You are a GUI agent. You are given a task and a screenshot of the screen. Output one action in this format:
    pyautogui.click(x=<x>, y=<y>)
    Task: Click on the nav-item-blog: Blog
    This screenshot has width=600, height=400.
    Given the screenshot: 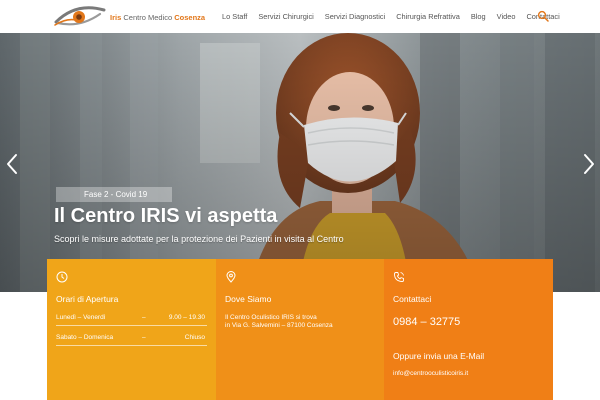 What is the action you would take?
    pyautogui.click(x=478, y=16)
    